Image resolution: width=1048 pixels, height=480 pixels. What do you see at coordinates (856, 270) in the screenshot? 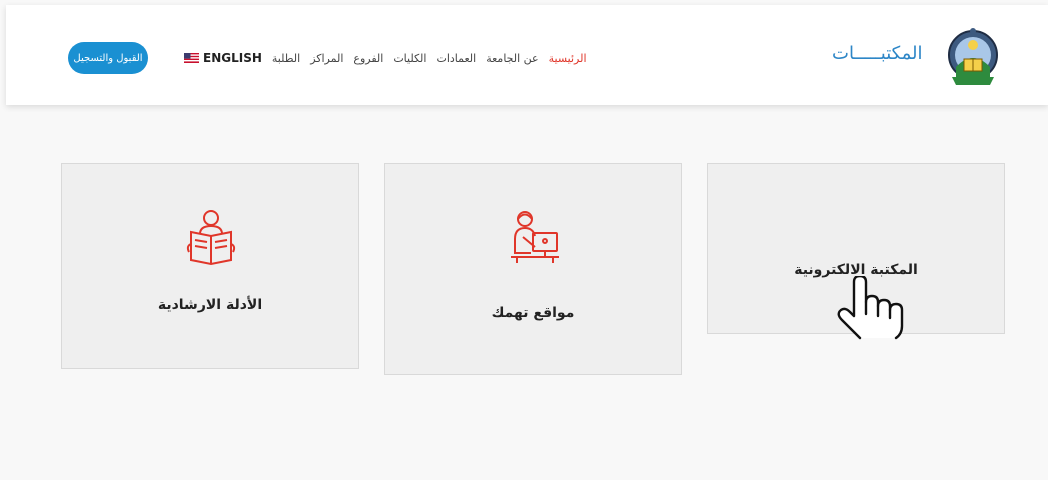
I see `card-label-electronic-library: المكتبة الالكترونية` at bounding box center [856, 270].